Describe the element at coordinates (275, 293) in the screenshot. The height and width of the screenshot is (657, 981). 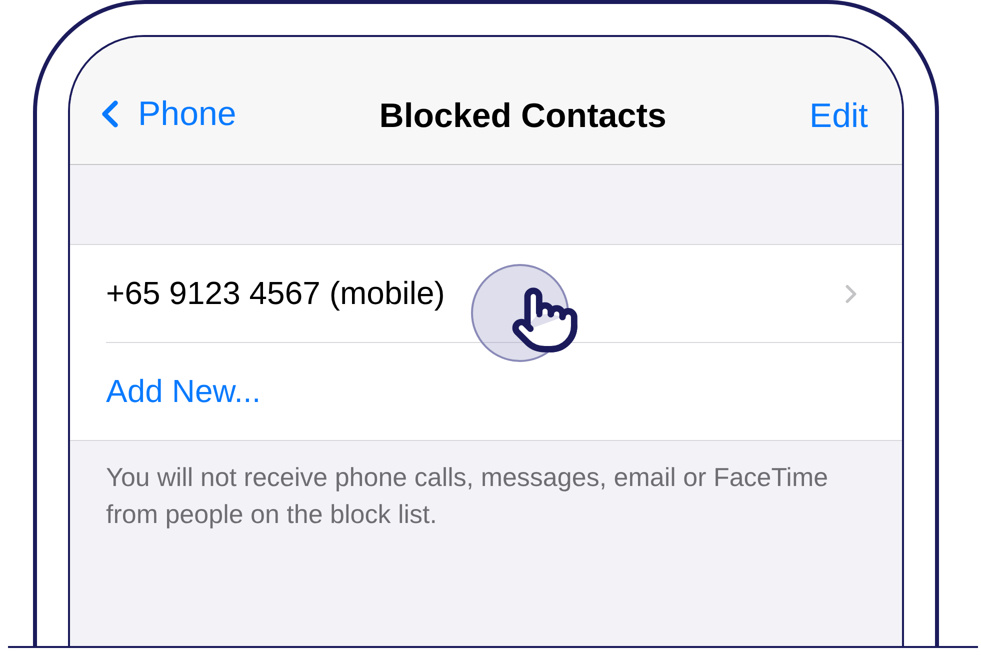
I see `blocked-contact: +65 9123 4567 (mobile)` at that location.